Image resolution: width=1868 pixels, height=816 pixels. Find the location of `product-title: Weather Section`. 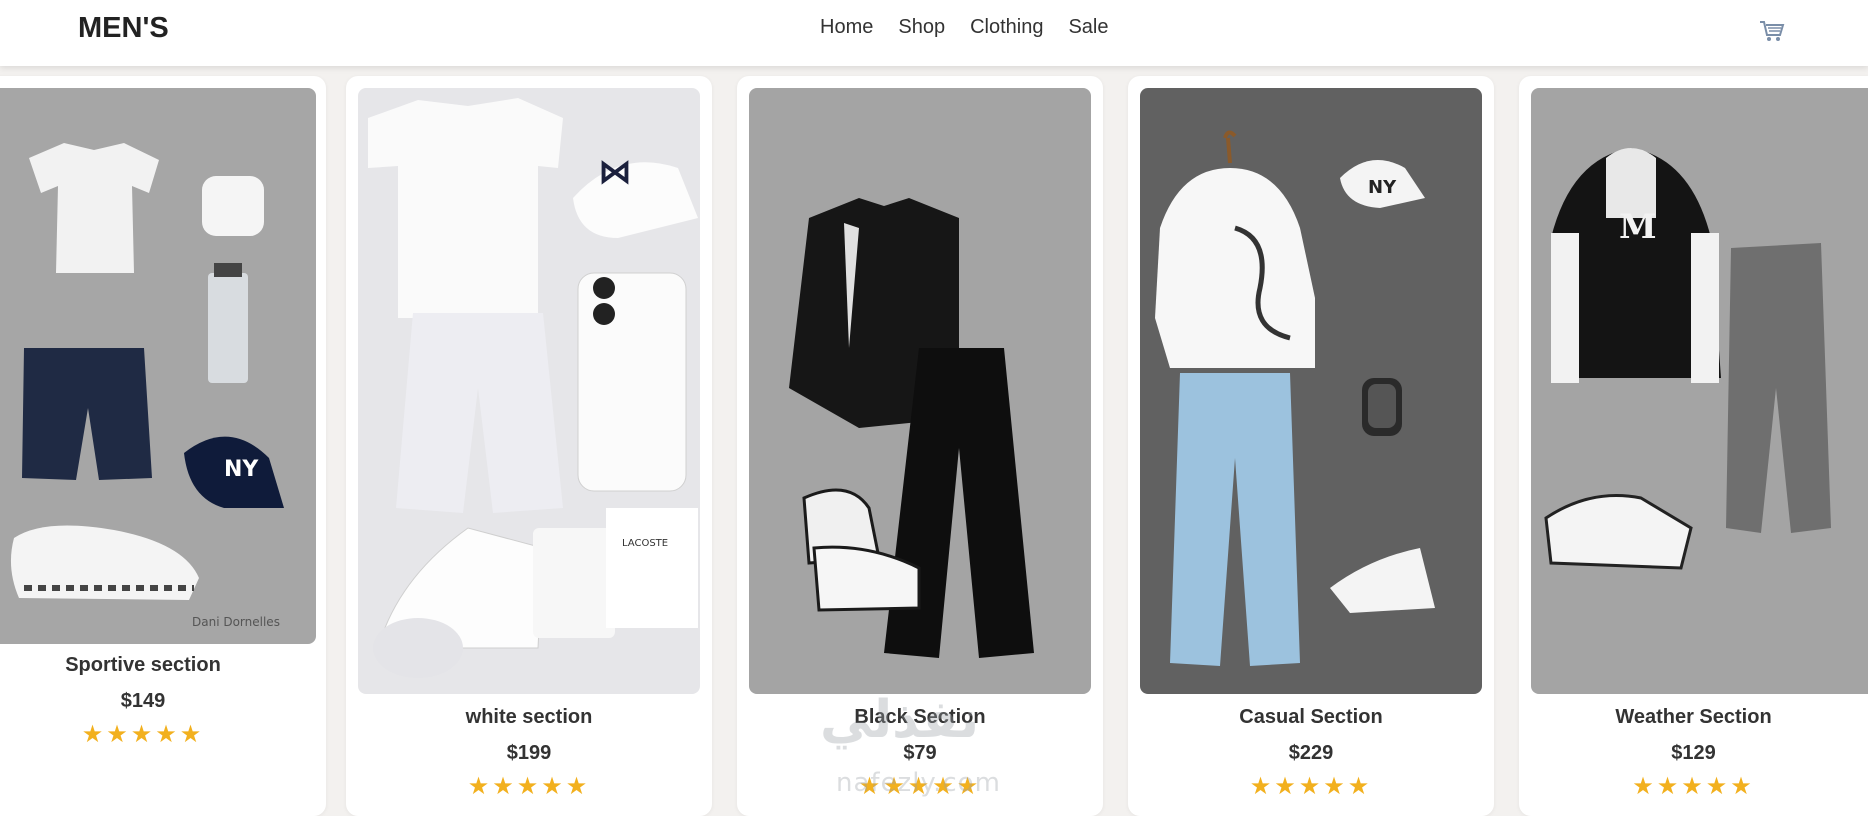

product-title: Weather Section is located at coordinates (1693, 717).